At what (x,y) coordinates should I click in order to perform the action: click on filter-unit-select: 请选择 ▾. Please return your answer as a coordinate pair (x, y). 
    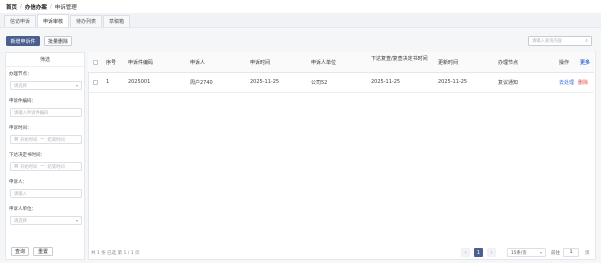
    Looking at the image, I should click on (46, 220).